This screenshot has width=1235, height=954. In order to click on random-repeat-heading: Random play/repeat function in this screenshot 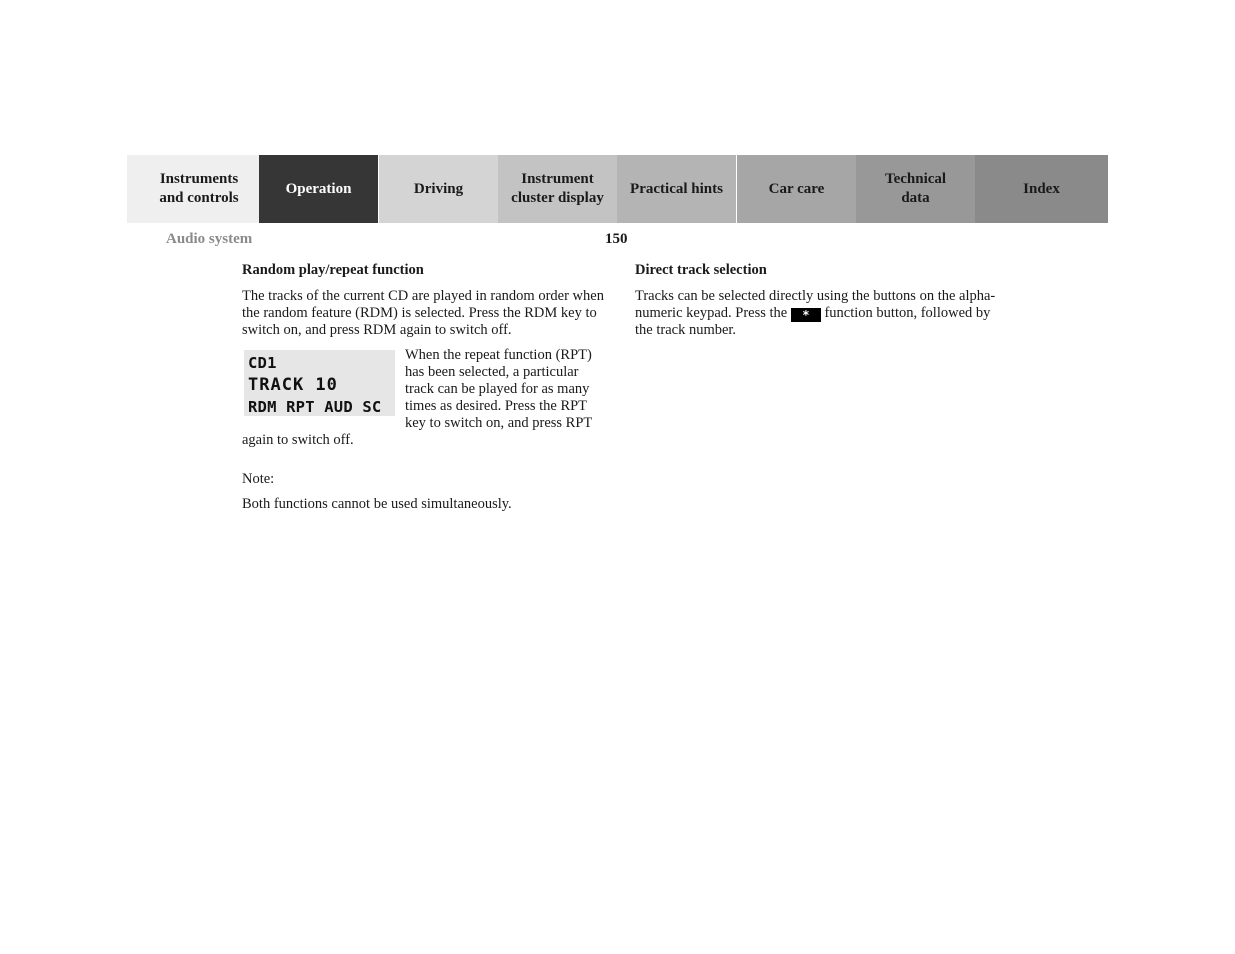, I will do `click(333, 270)`.